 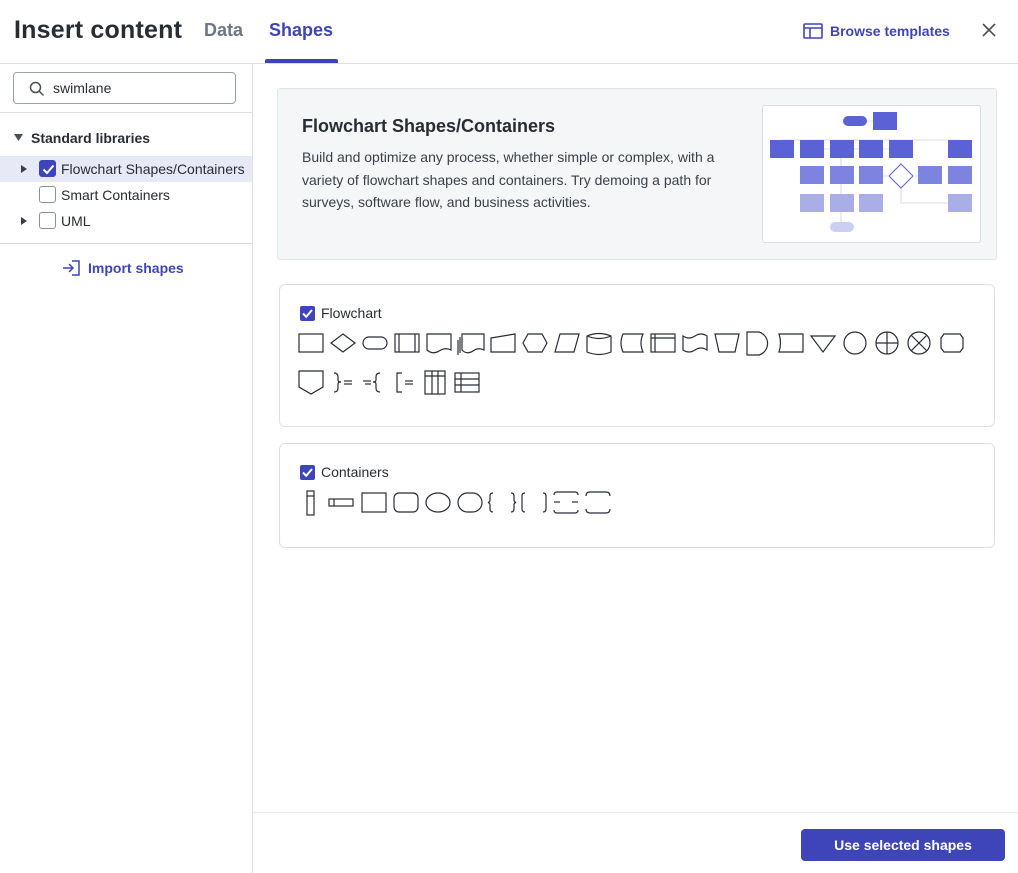 What do you see at coordinates (355, 472) in the screenshot?
I see `containers-group-label: Containers` at bounding box center [355, 472].